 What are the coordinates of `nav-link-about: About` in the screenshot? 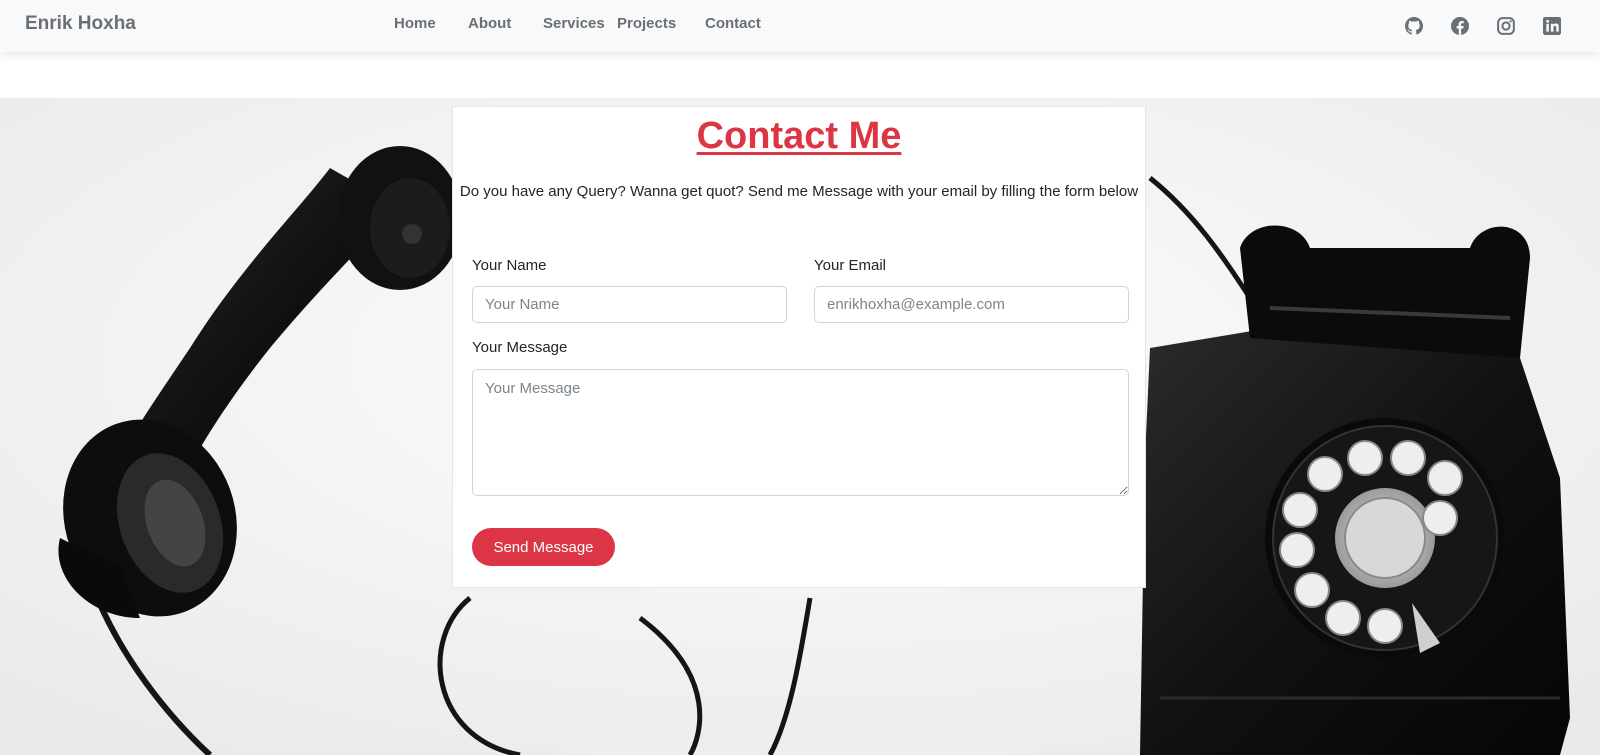 It's located at (489, 23).